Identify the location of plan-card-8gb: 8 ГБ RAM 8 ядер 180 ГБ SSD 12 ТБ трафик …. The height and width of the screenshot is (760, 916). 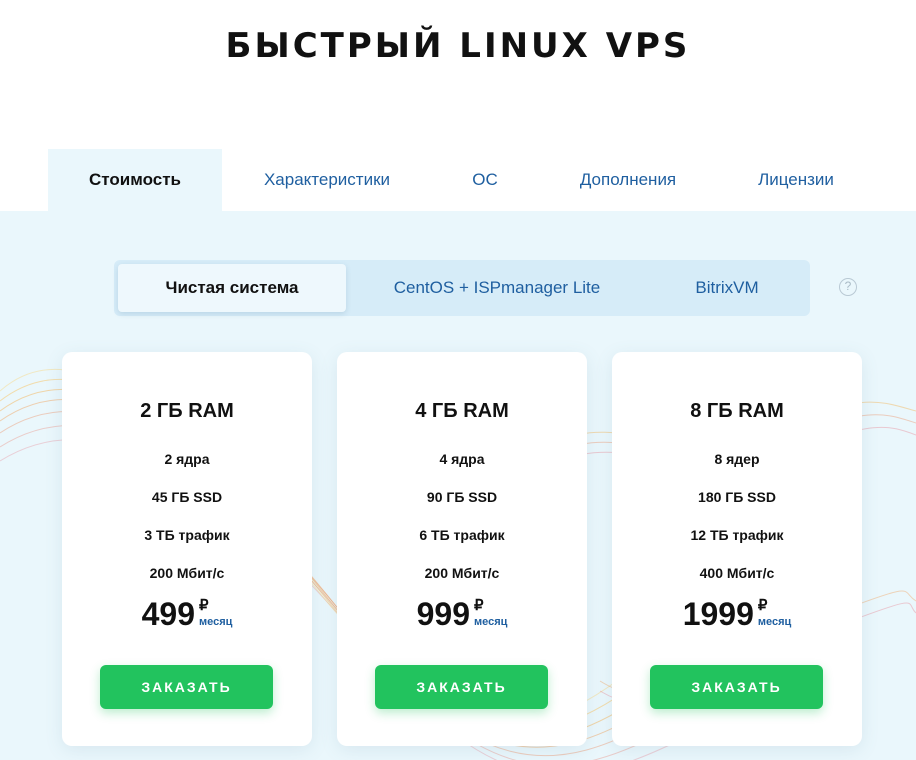
(737, 549).